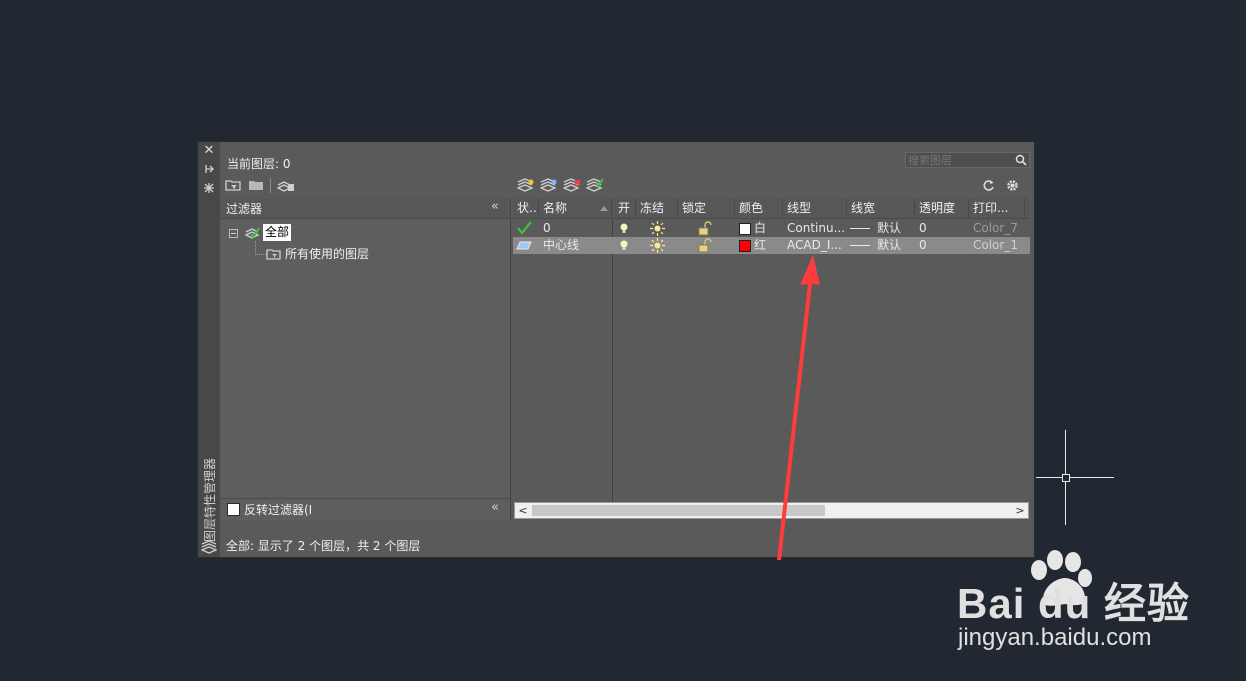 The image size is (1246, 681). Describe the element at coordinates (627, 543) in the screenshot. I see `status-bar: 全部: 显示了 2 个图层，共 2 个图层` at that location.